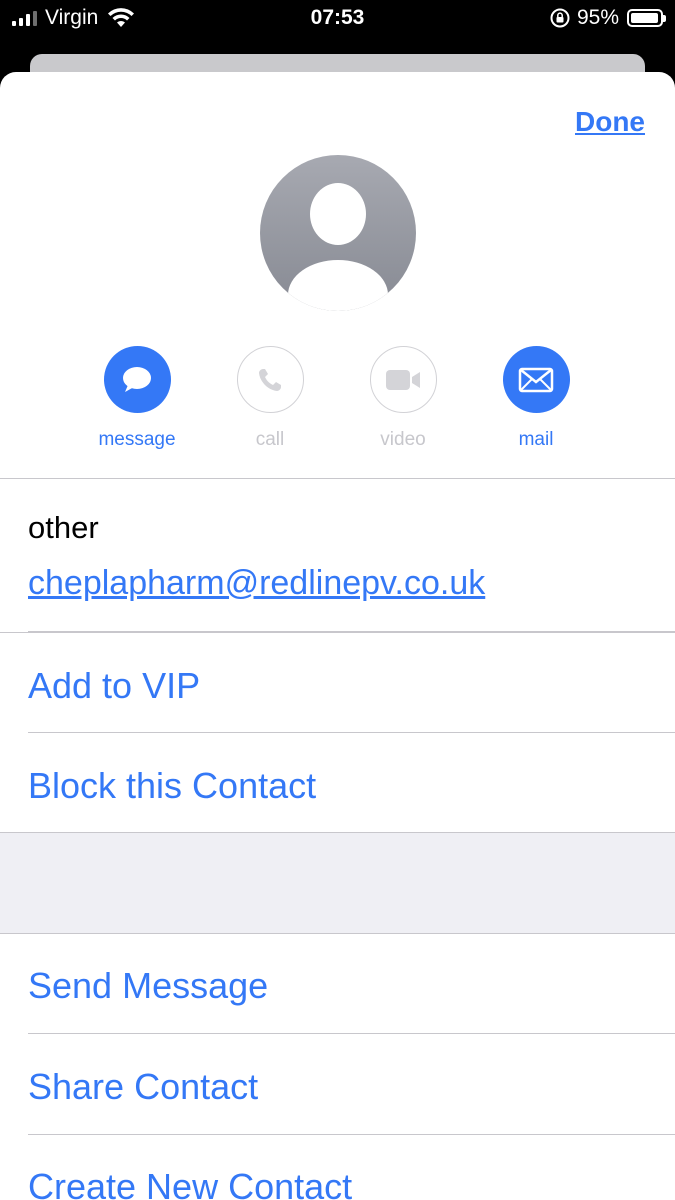 The width and height of the screenshot is (675, 1200). I want to click on share-contact-button: Share Contact, so click(143, 1087).